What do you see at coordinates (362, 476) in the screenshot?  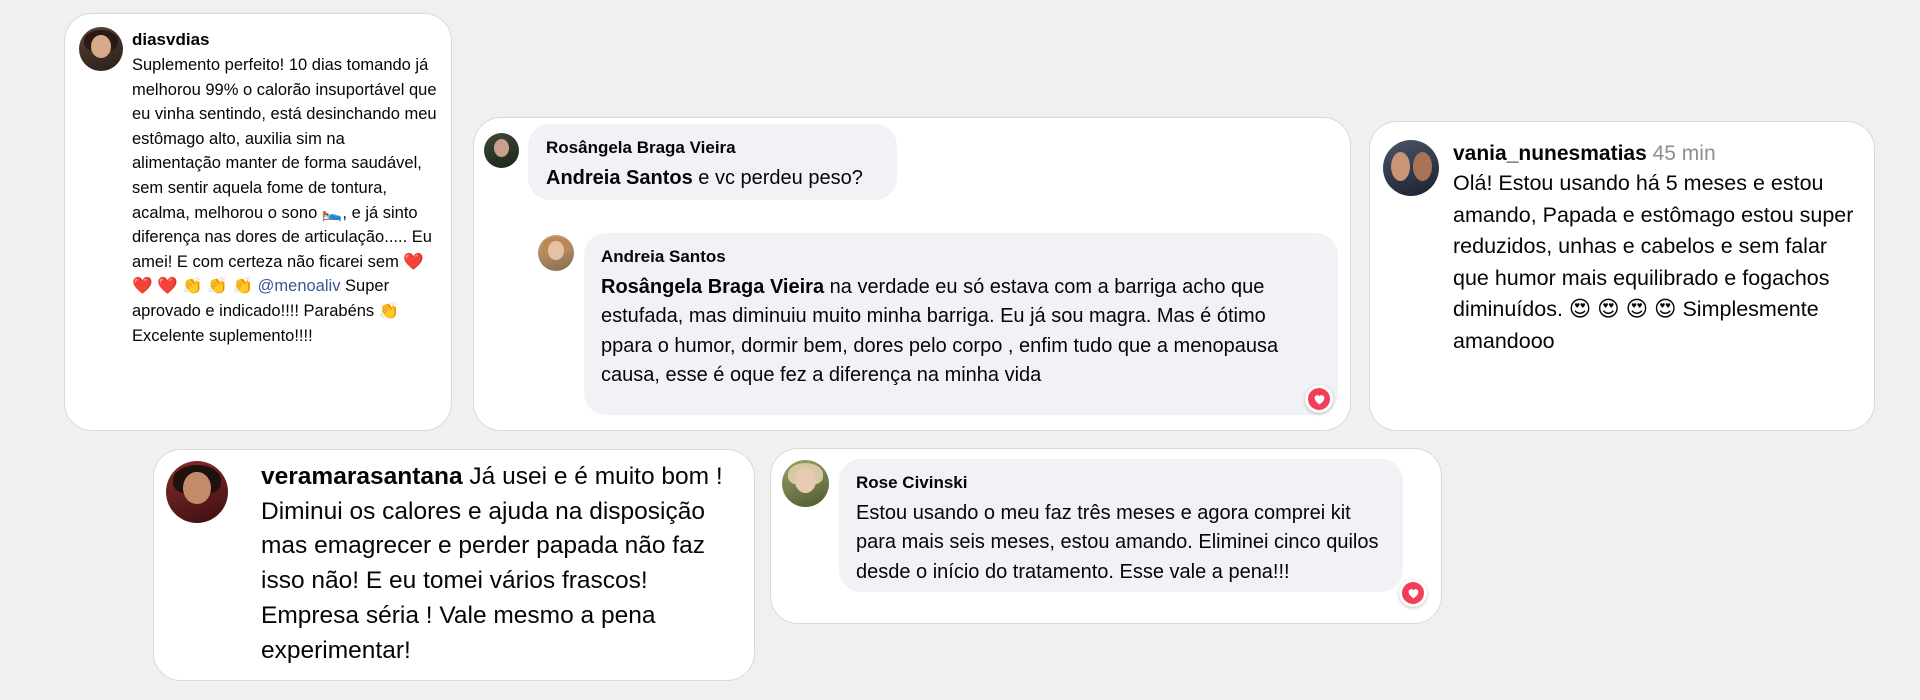 I see `username: veramarasantana` at bounding box center [362, 476].